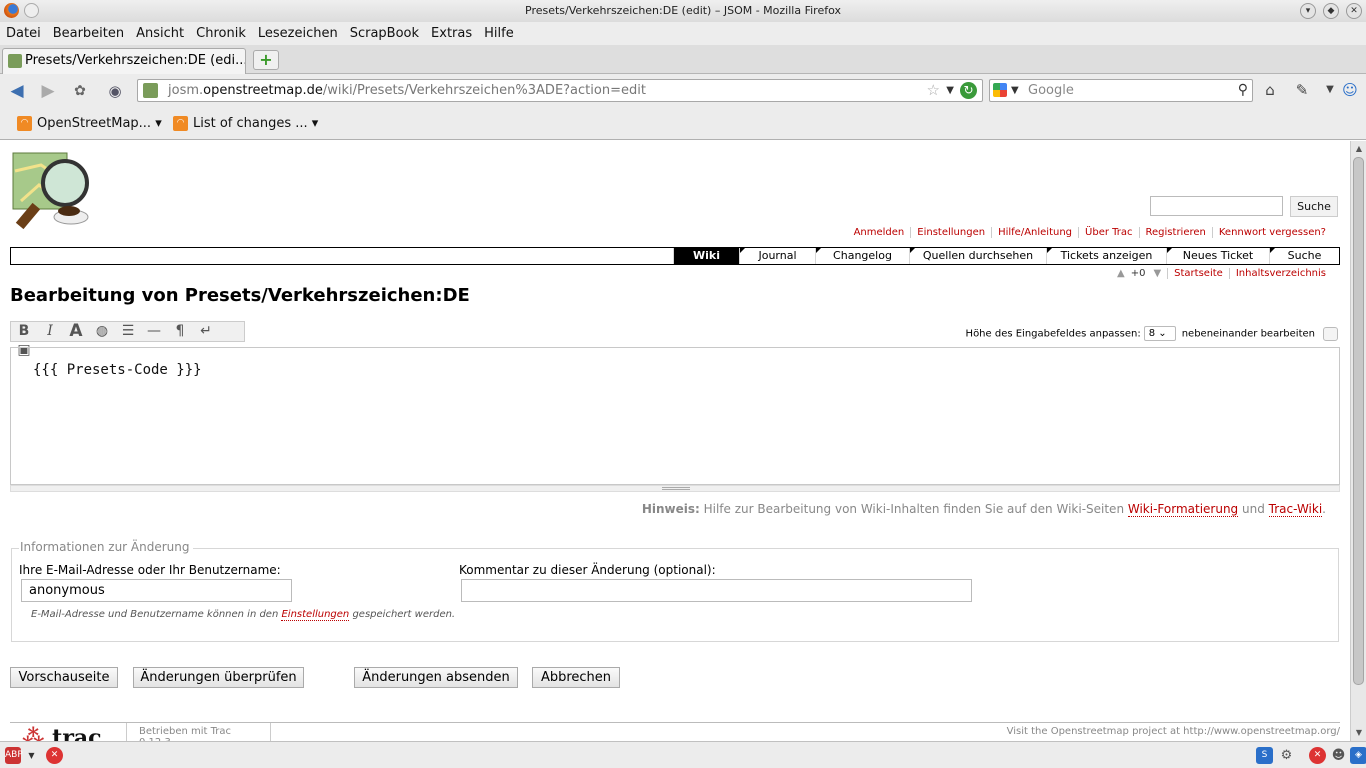 This screenshot has width=1366, height=768. What do you see at coordinates (1295, 509) in the screenshot?
I see `link-trac-wiki: Trac-Wiki` at bounding box center [1295, 509].